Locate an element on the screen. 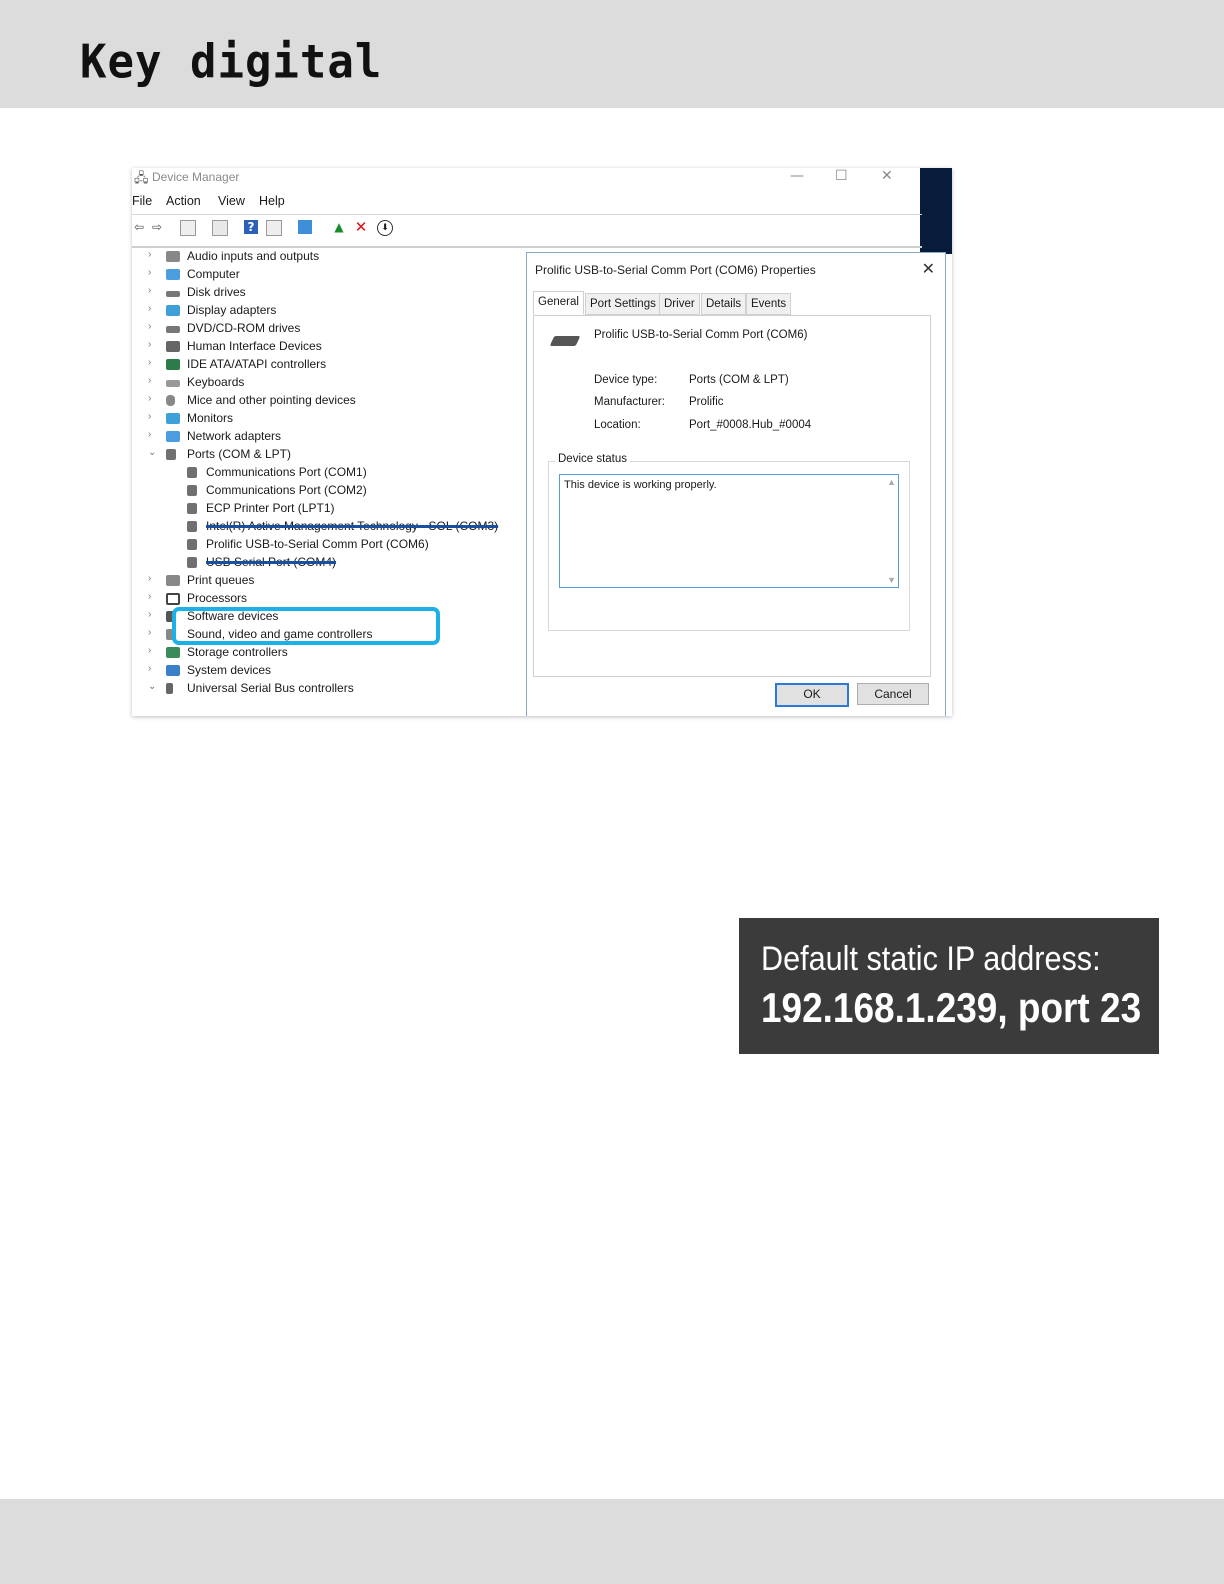  logo-text: Key digital is located at coordinates (231, 62).